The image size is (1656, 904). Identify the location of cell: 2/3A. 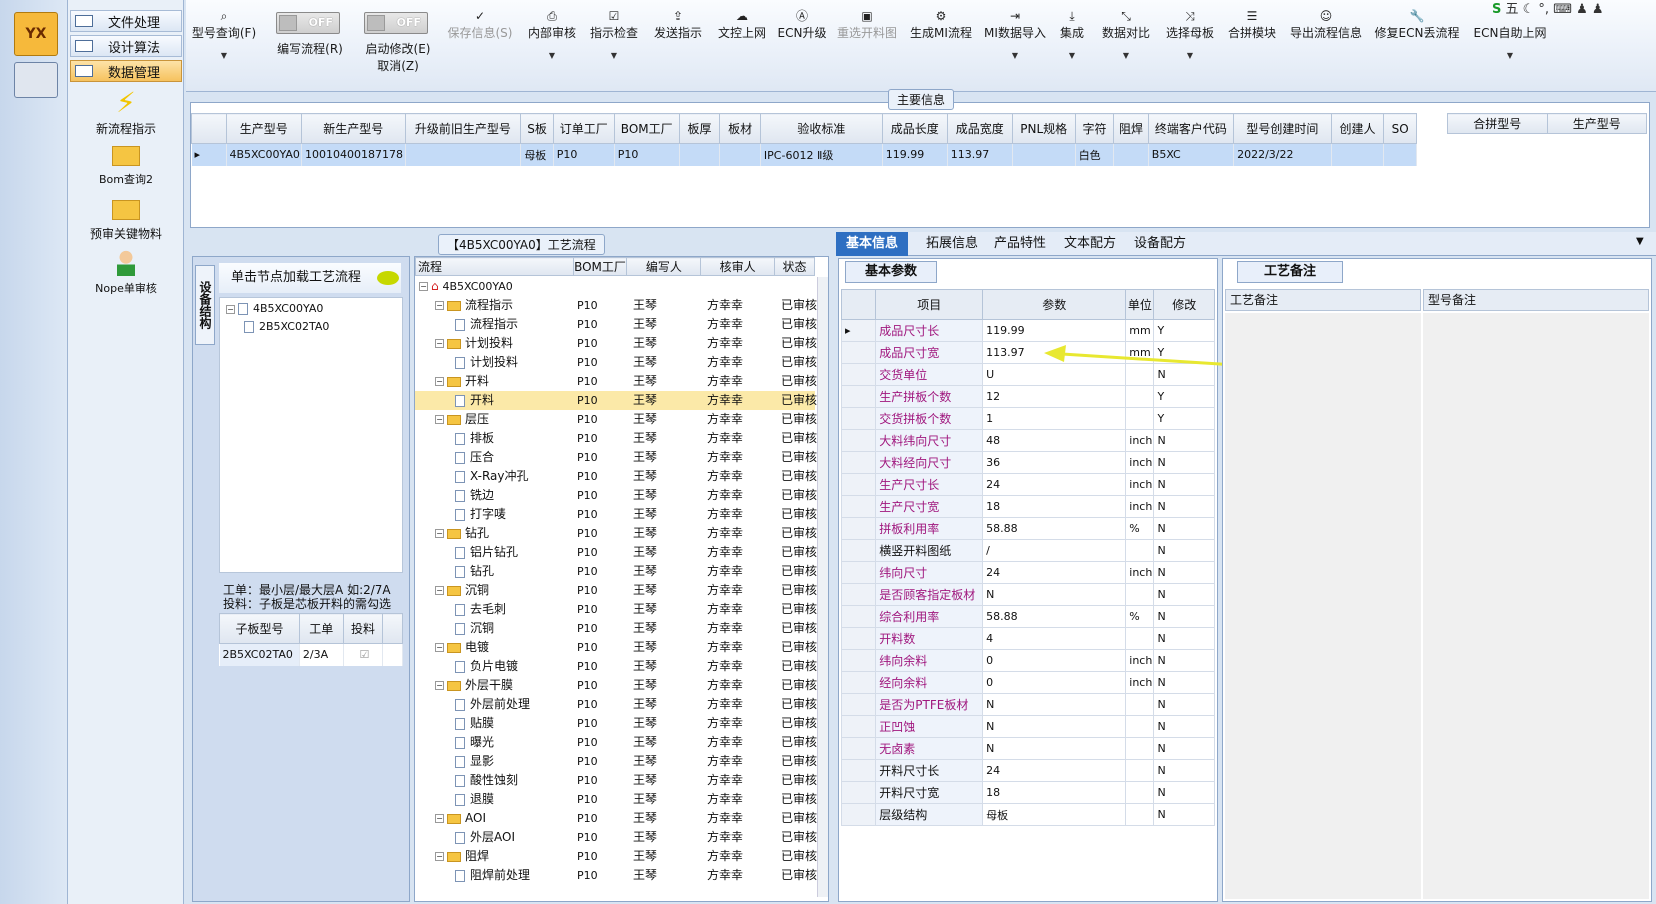
(321, 654).